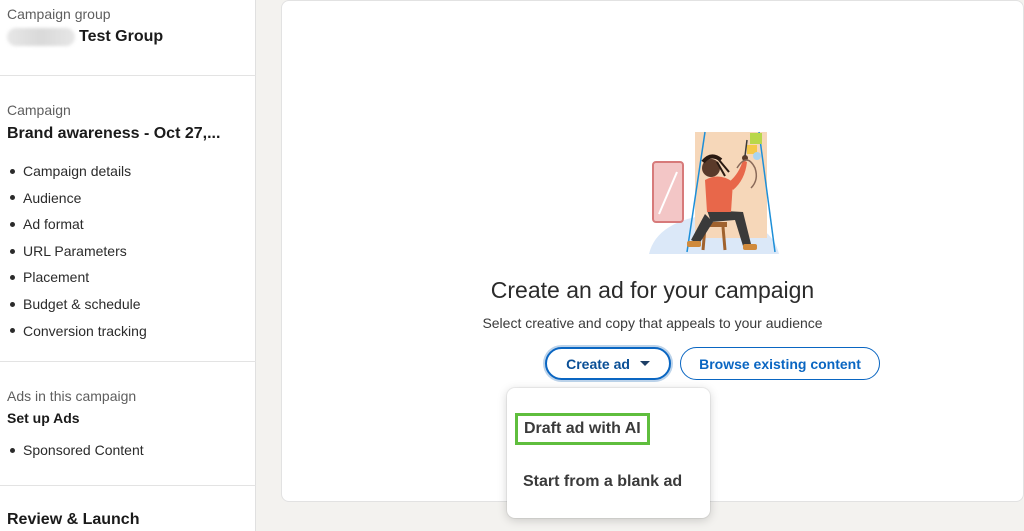  Describe the element at coordinates (82, 303) in the screenshot. I see `sidebar-item-label: Budget & schedule` at that location.